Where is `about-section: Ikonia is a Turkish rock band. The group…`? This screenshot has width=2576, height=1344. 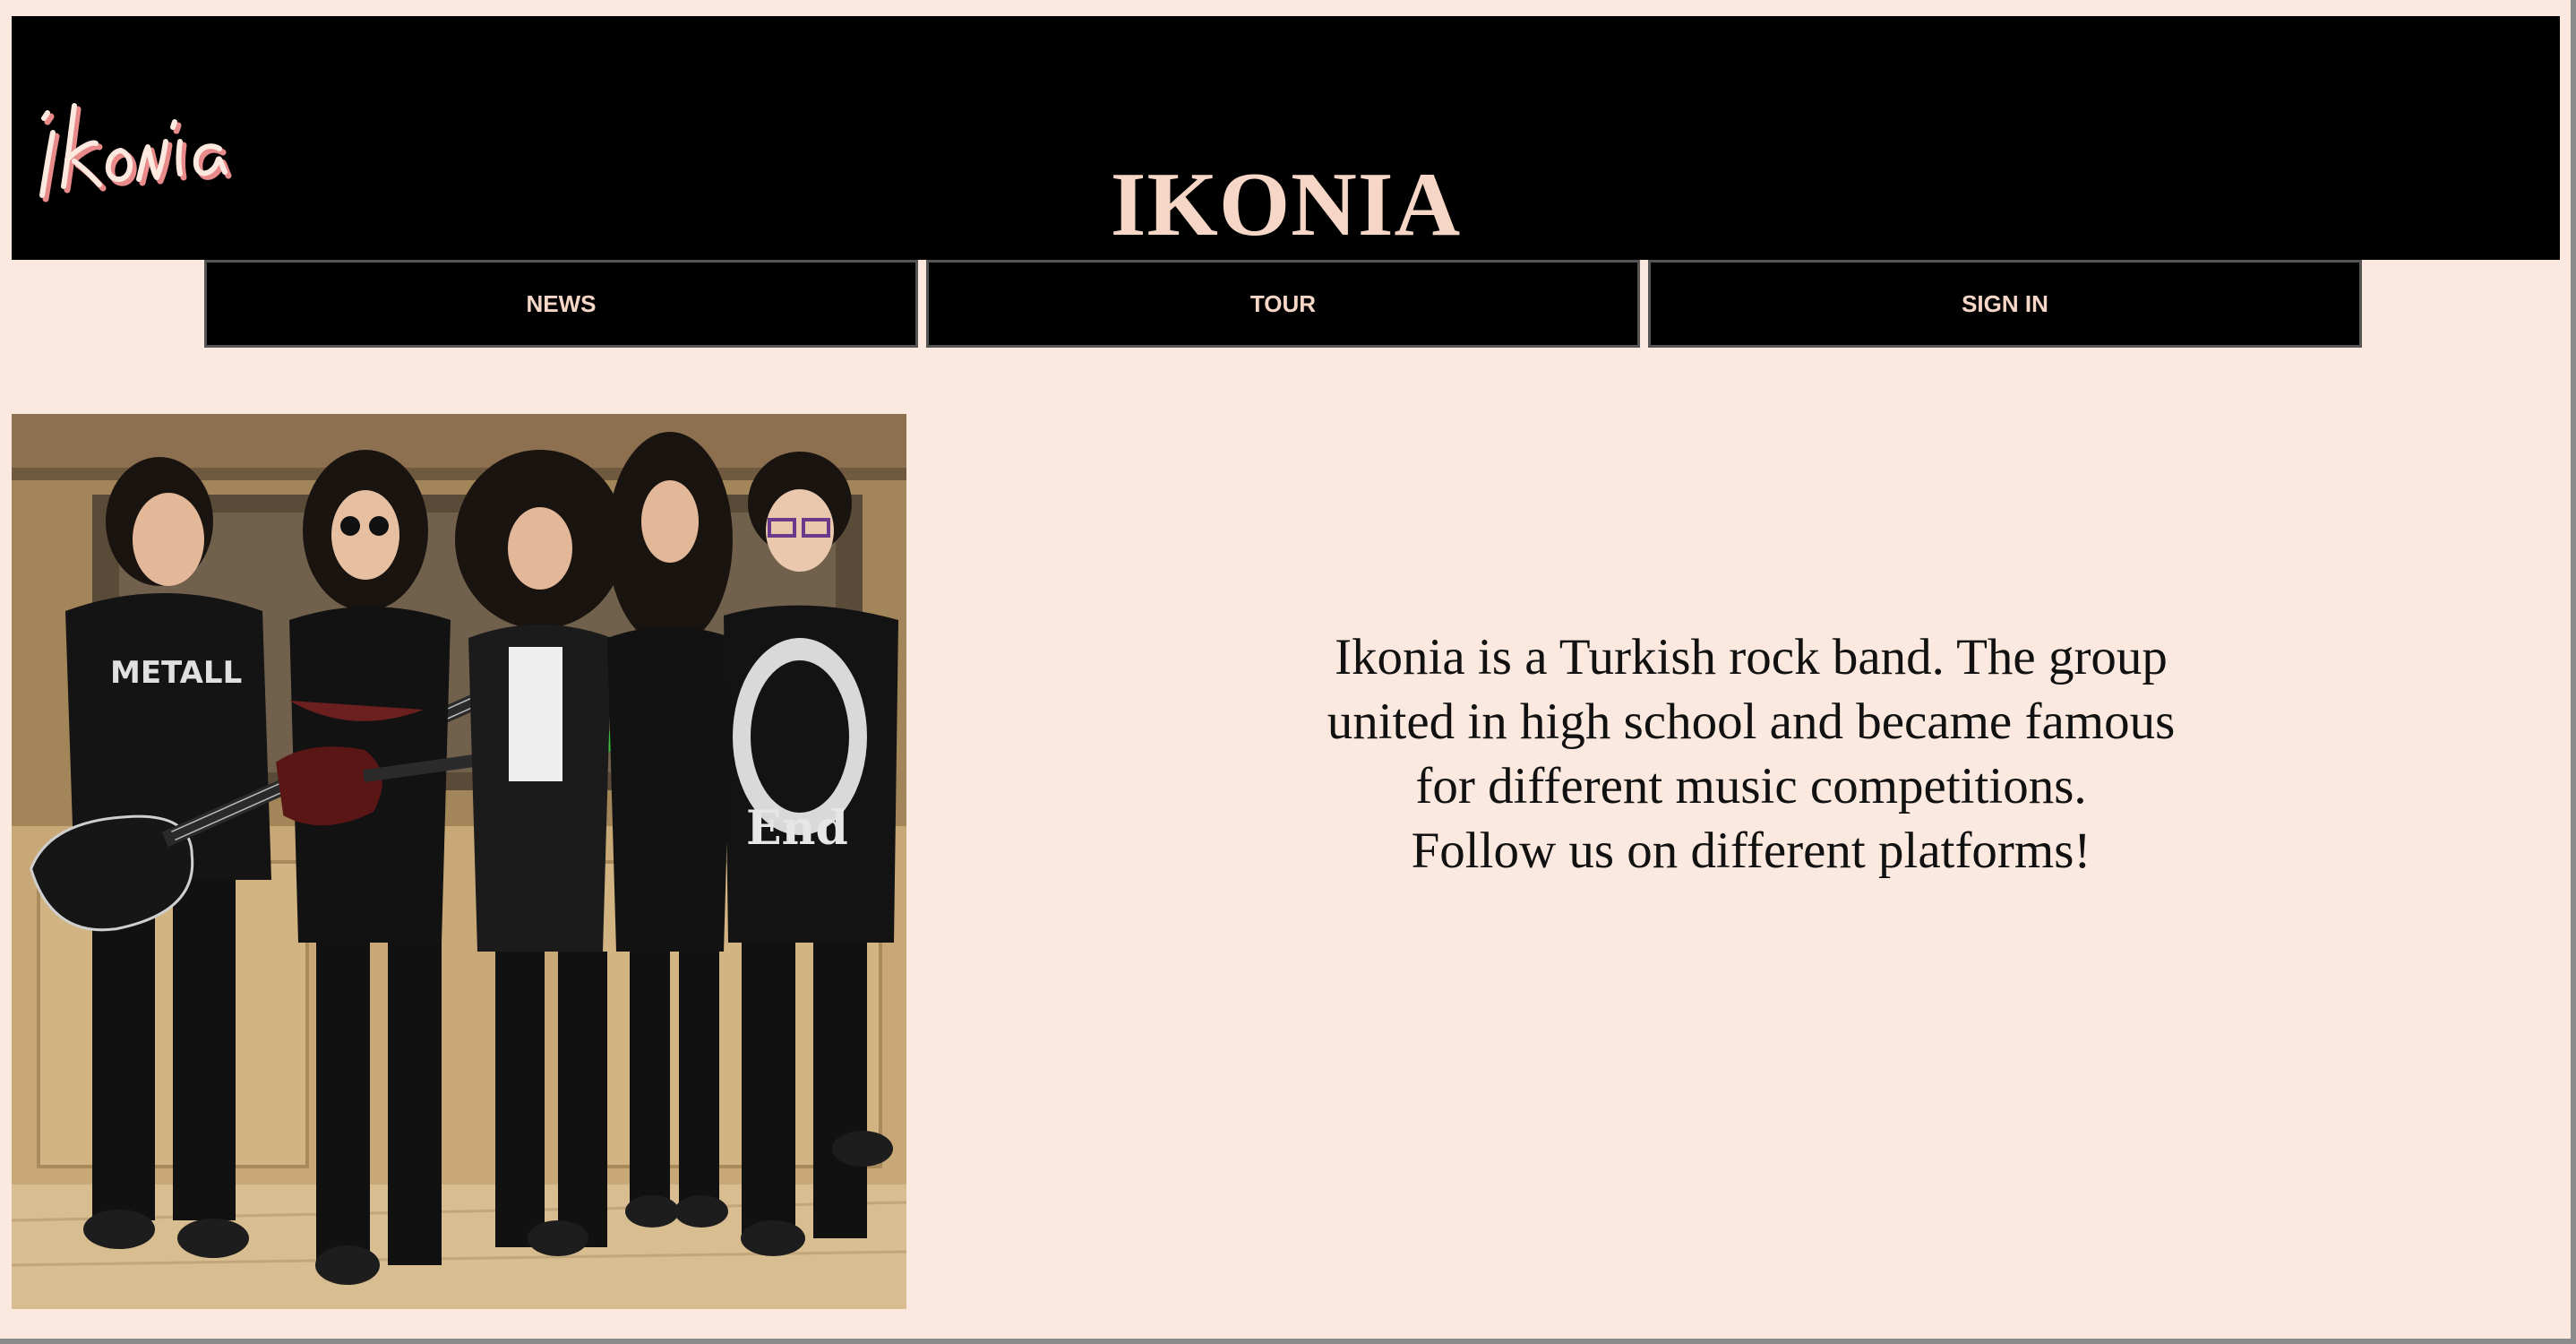 about-section: Ikonia is a Turkish rock band. The group… is located at coordinates (1751, 754).